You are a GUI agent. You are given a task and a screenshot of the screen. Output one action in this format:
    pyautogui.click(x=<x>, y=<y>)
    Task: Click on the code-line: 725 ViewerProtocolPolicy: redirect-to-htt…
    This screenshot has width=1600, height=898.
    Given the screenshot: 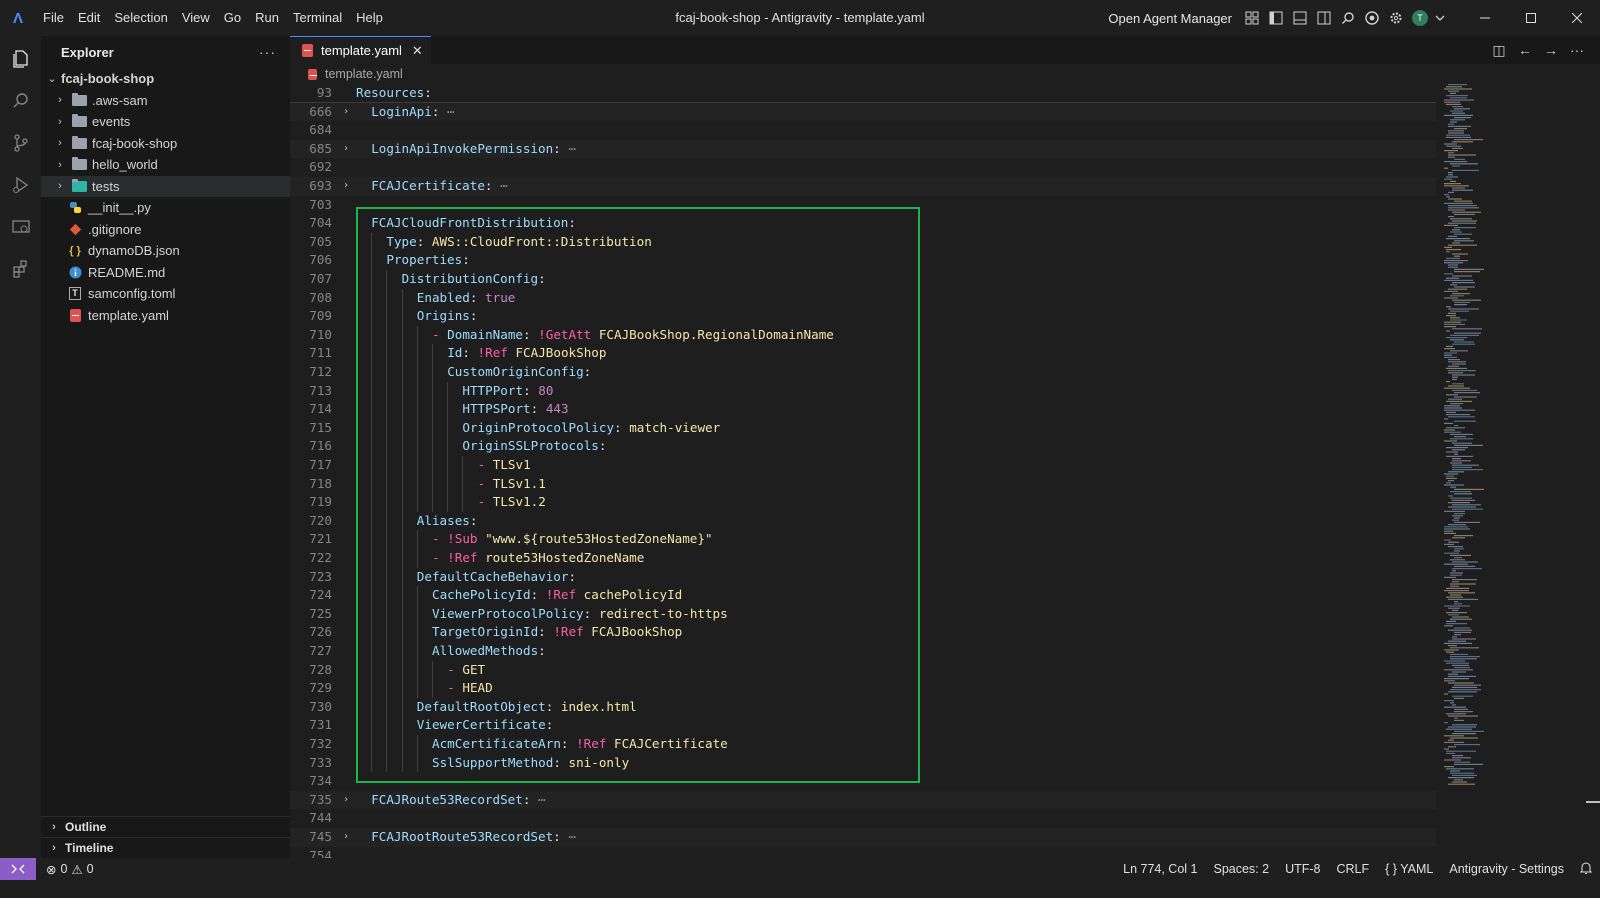 What is the action you would take?
    pyautogui.click(x=863, y=614)
    